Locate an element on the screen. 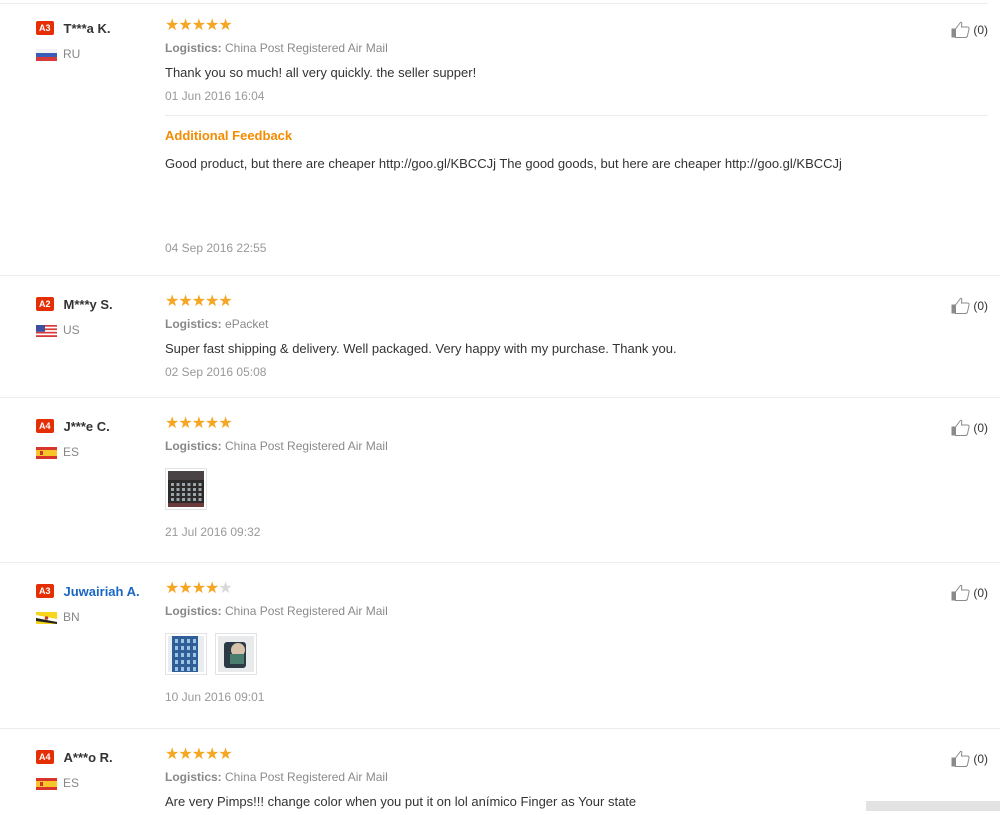  buyer-name: J***e C. is located at coordinates (86, 426).